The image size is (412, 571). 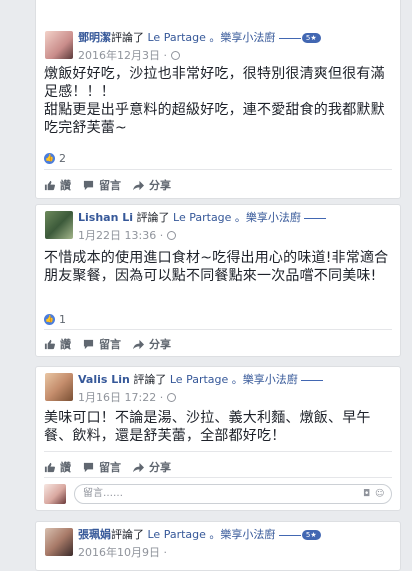 I want to click on review-date: 2016年10月9日 ·, so click(x=122, y=552).